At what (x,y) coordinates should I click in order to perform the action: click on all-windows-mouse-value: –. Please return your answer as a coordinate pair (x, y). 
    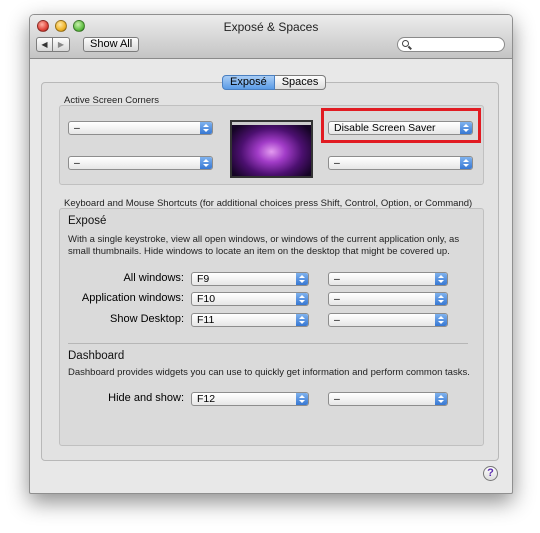
    Looking at the image, I should click on (337, 279).